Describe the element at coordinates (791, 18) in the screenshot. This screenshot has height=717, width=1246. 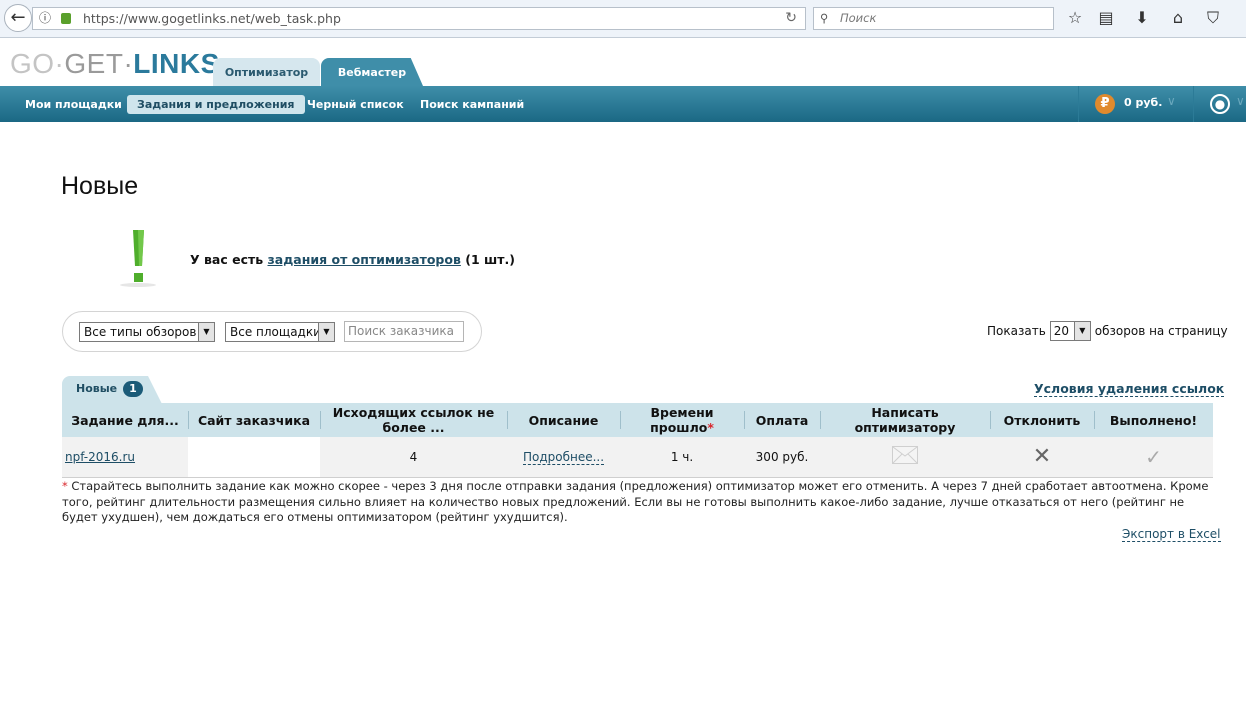
I see `reload-icon: ↻` at that location.